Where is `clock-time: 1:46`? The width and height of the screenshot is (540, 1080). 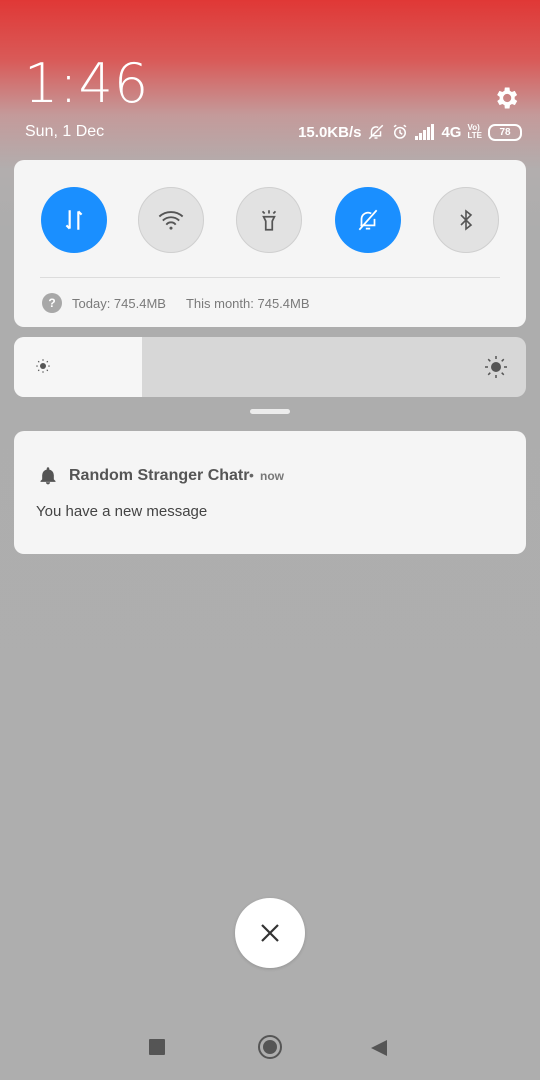
clock-time: 1:46 is located at coordinates (87, 83).